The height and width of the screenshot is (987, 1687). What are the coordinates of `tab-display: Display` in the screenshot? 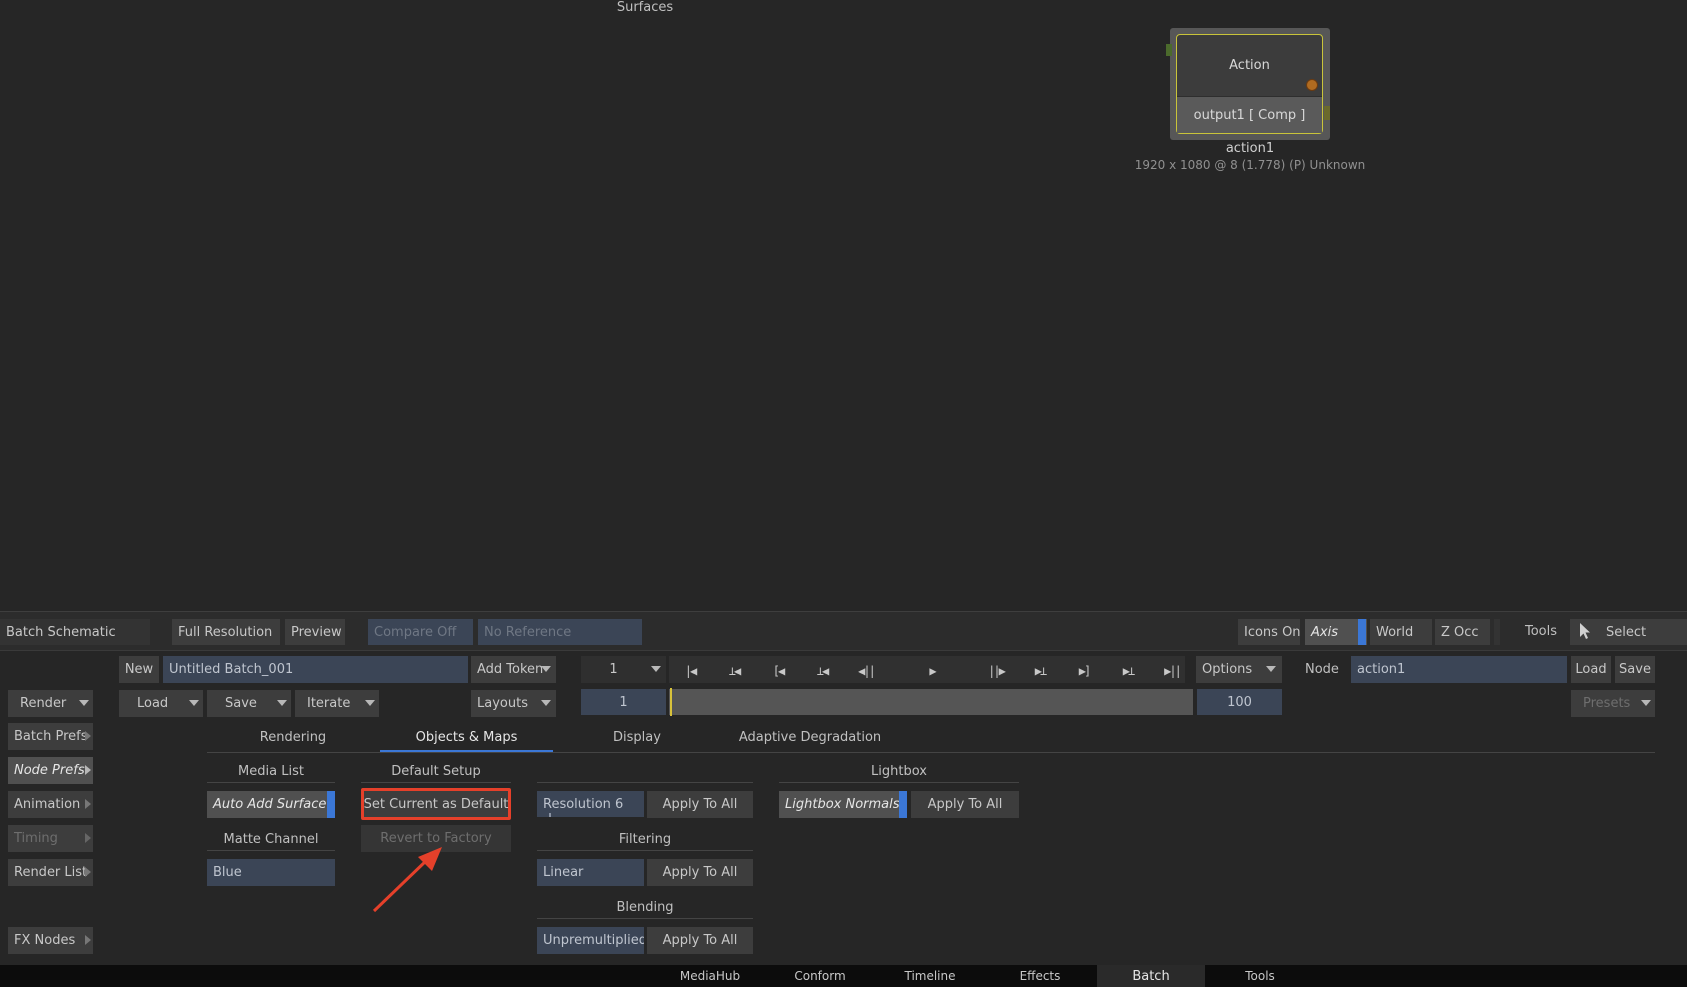 It's located at (637, 741).